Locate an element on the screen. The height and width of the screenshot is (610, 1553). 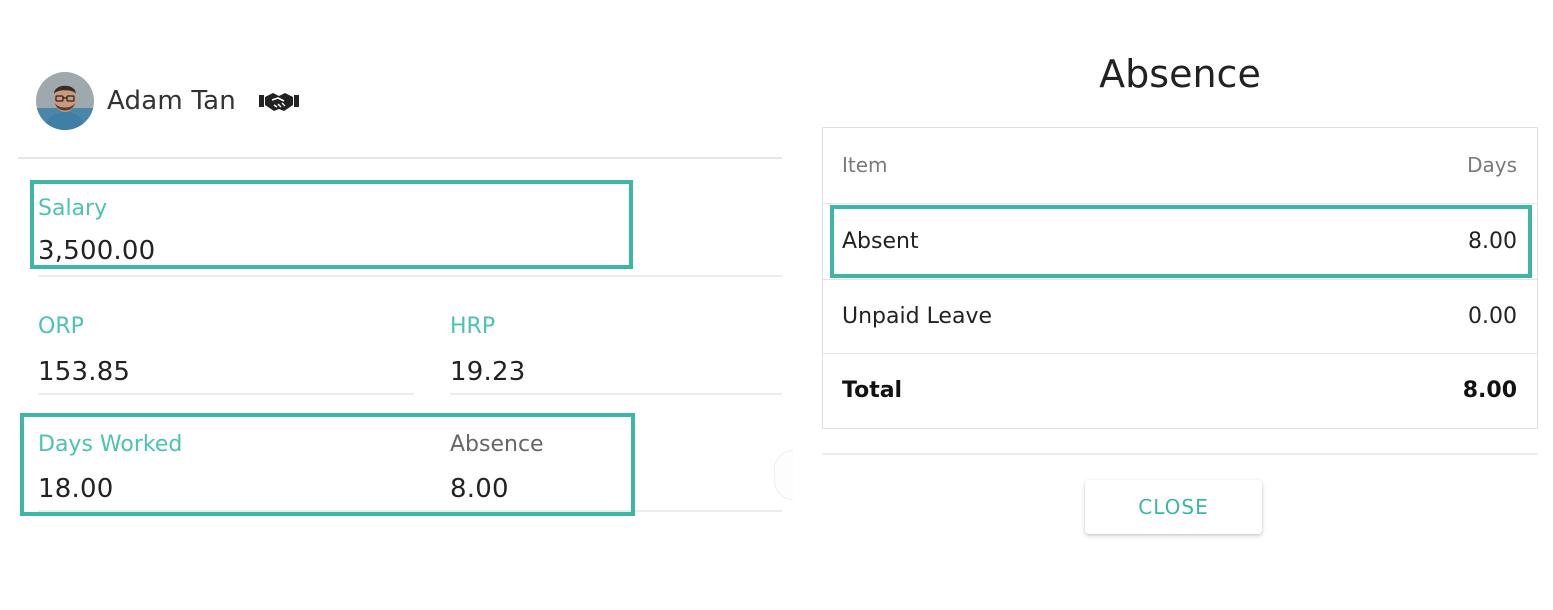
column-header-days: Days is located at coordinates (1492, 165).